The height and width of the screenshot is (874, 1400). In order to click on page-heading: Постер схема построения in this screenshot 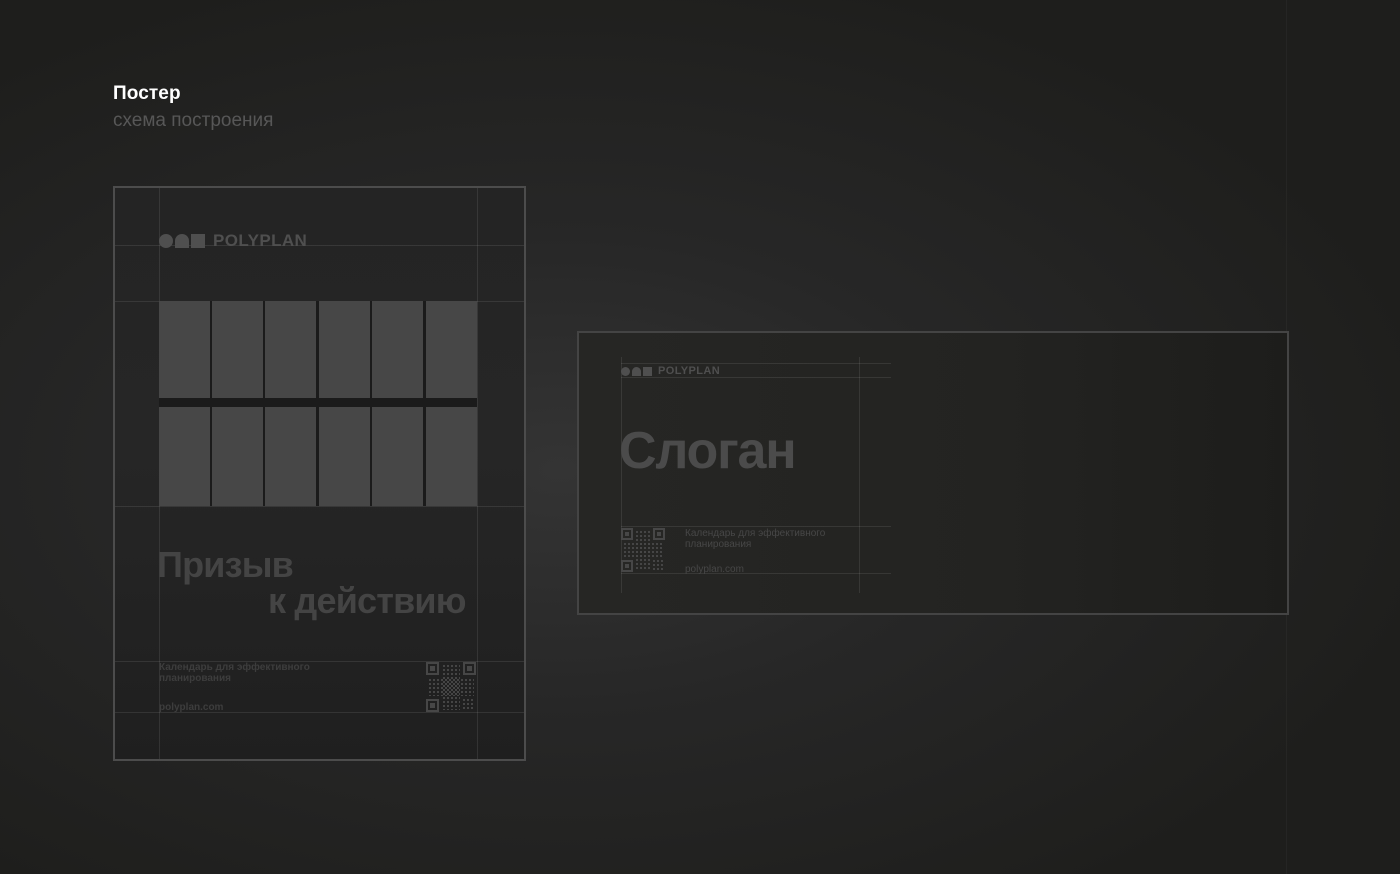, I will do `click(193, 107)`.